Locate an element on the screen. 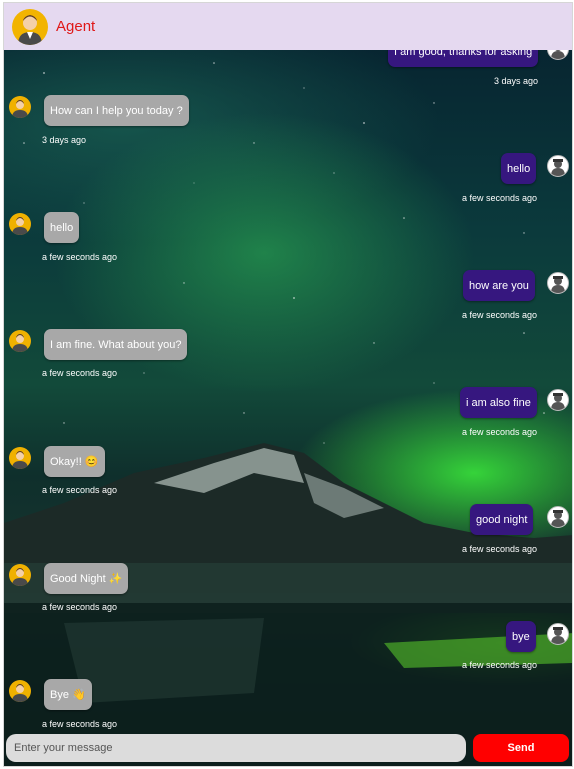  message-bubble-user: good night is located at coordinates (502, 519).